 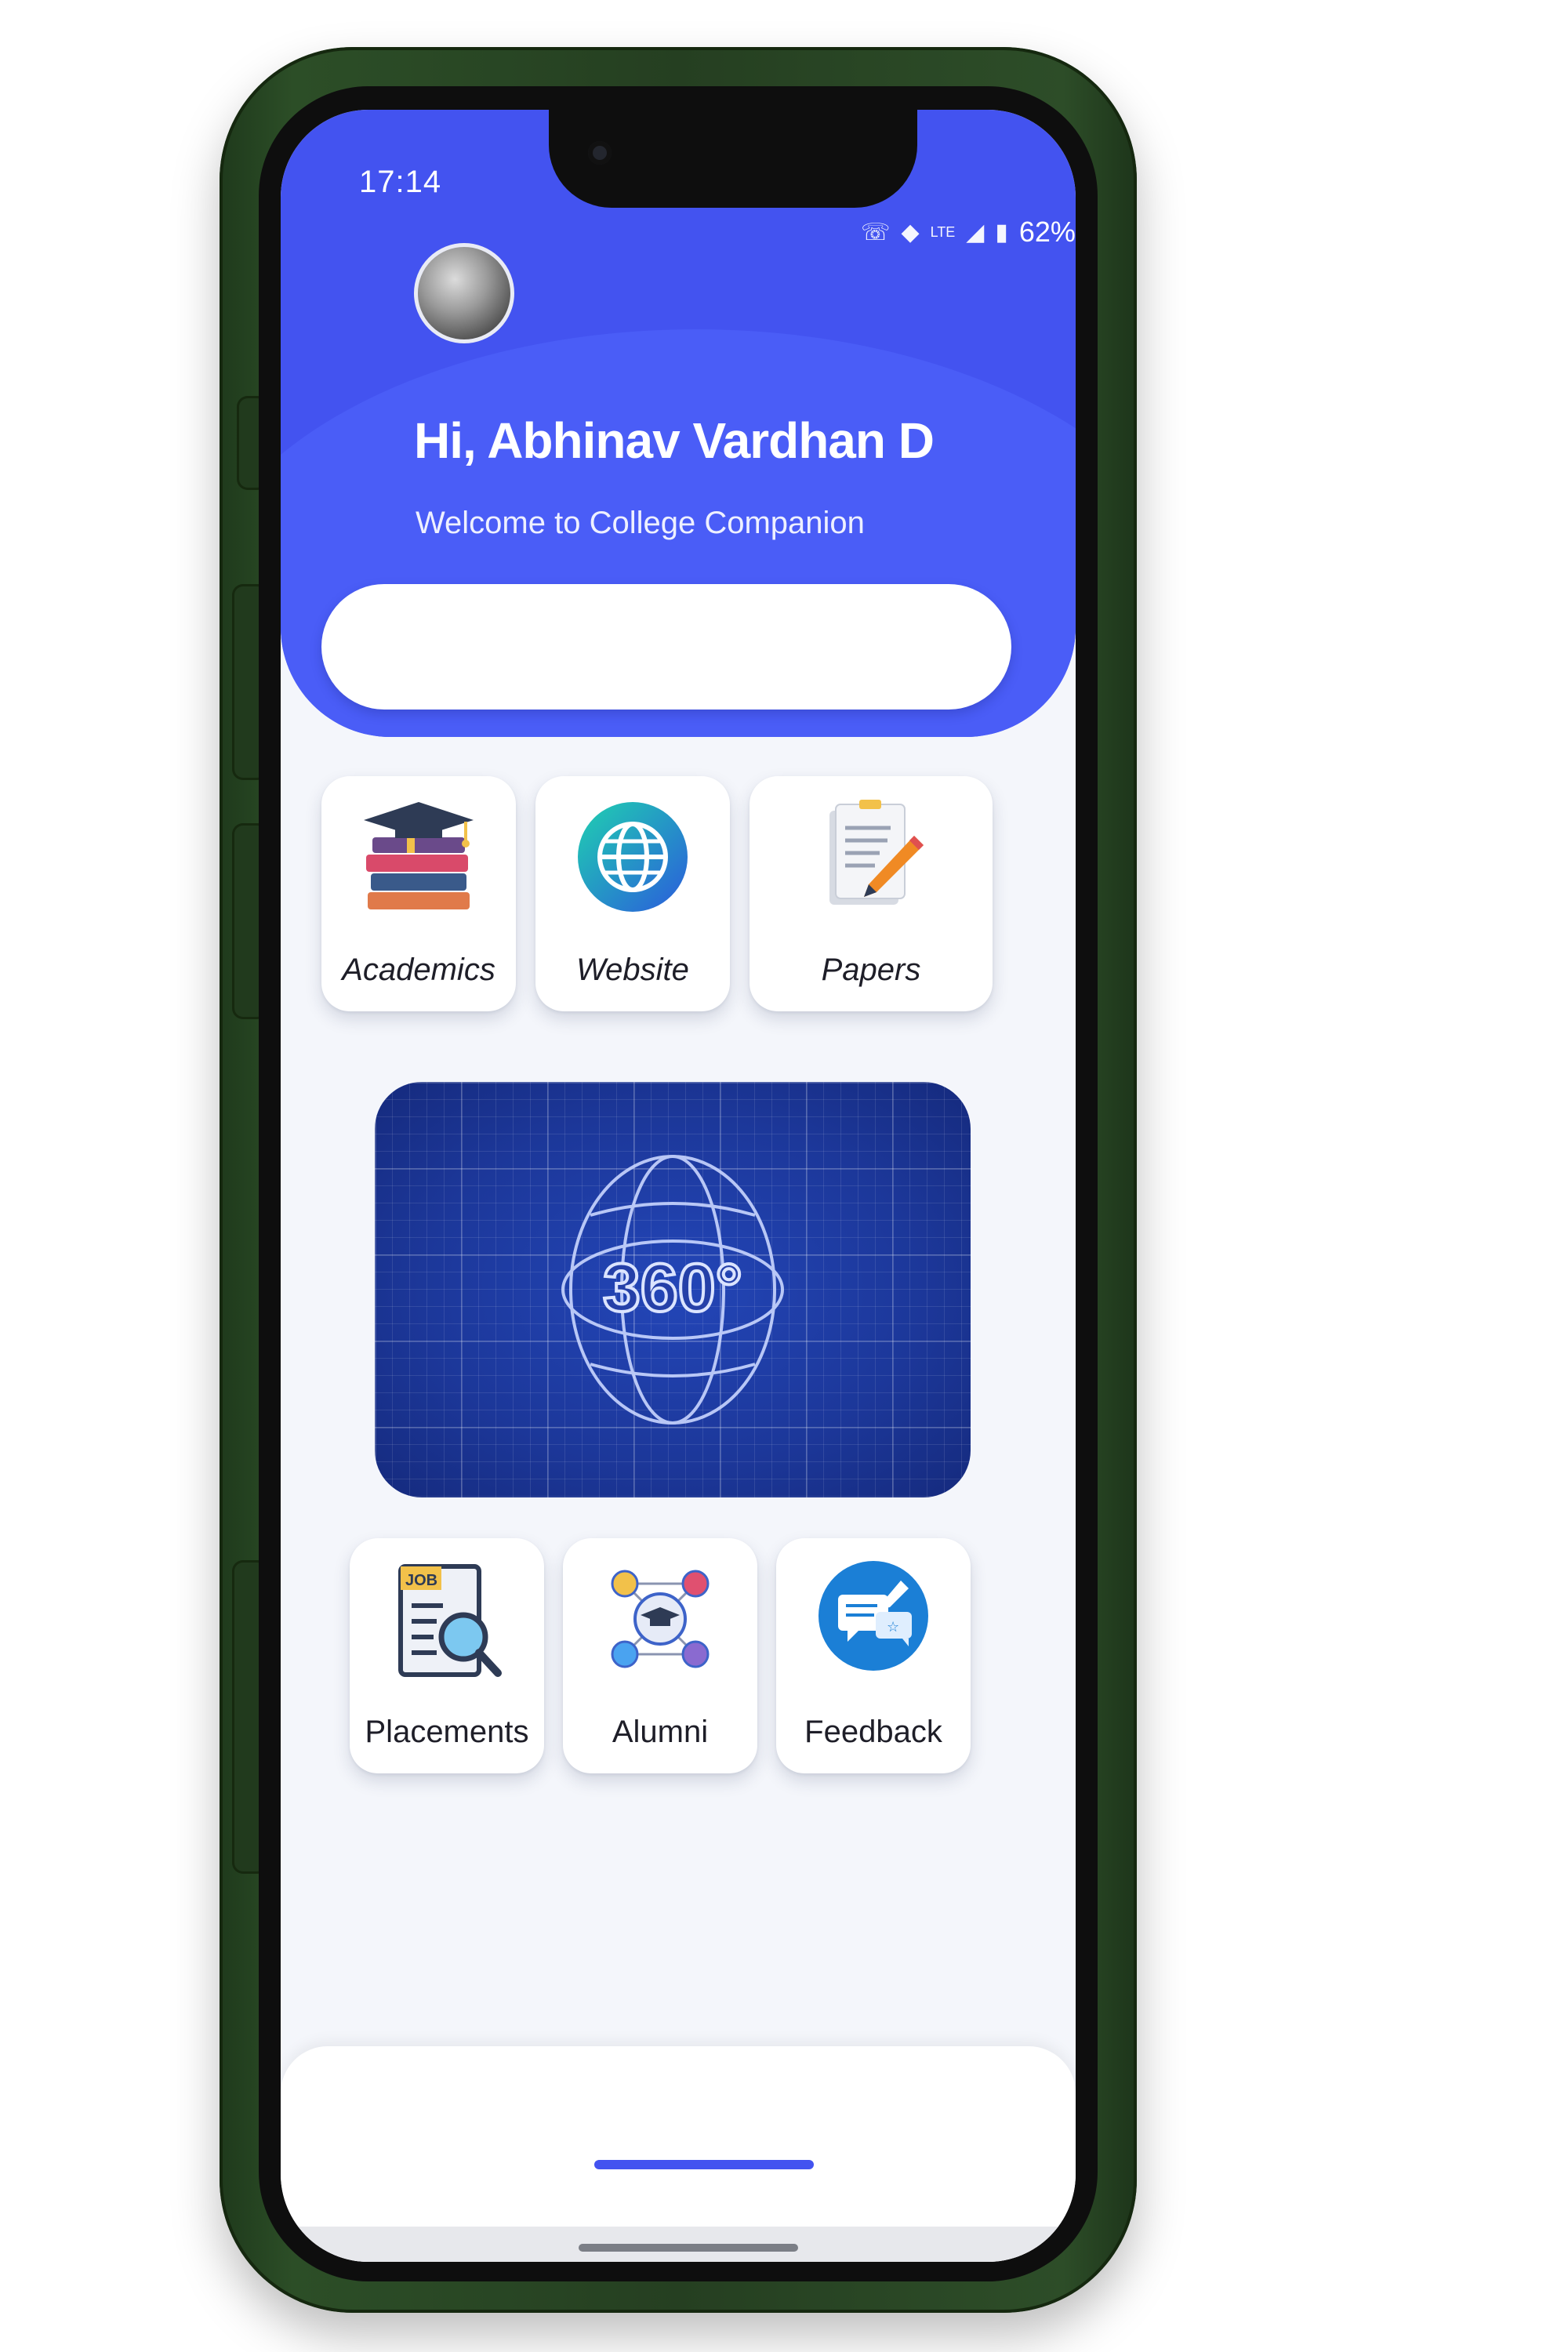 I want to click on bottom-sheet-handle, so click(x=704, y=2164).